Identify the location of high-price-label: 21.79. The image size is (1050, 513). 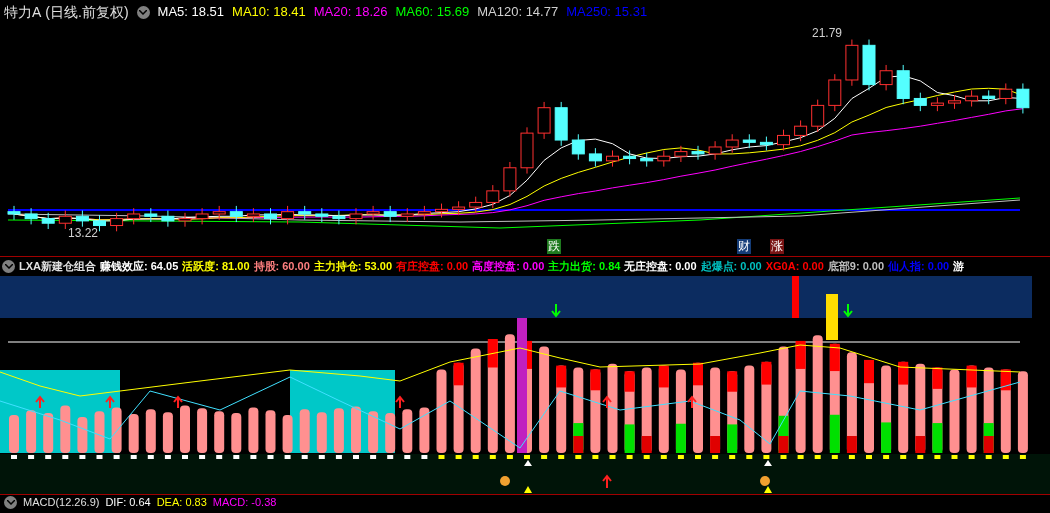
(827, 33).